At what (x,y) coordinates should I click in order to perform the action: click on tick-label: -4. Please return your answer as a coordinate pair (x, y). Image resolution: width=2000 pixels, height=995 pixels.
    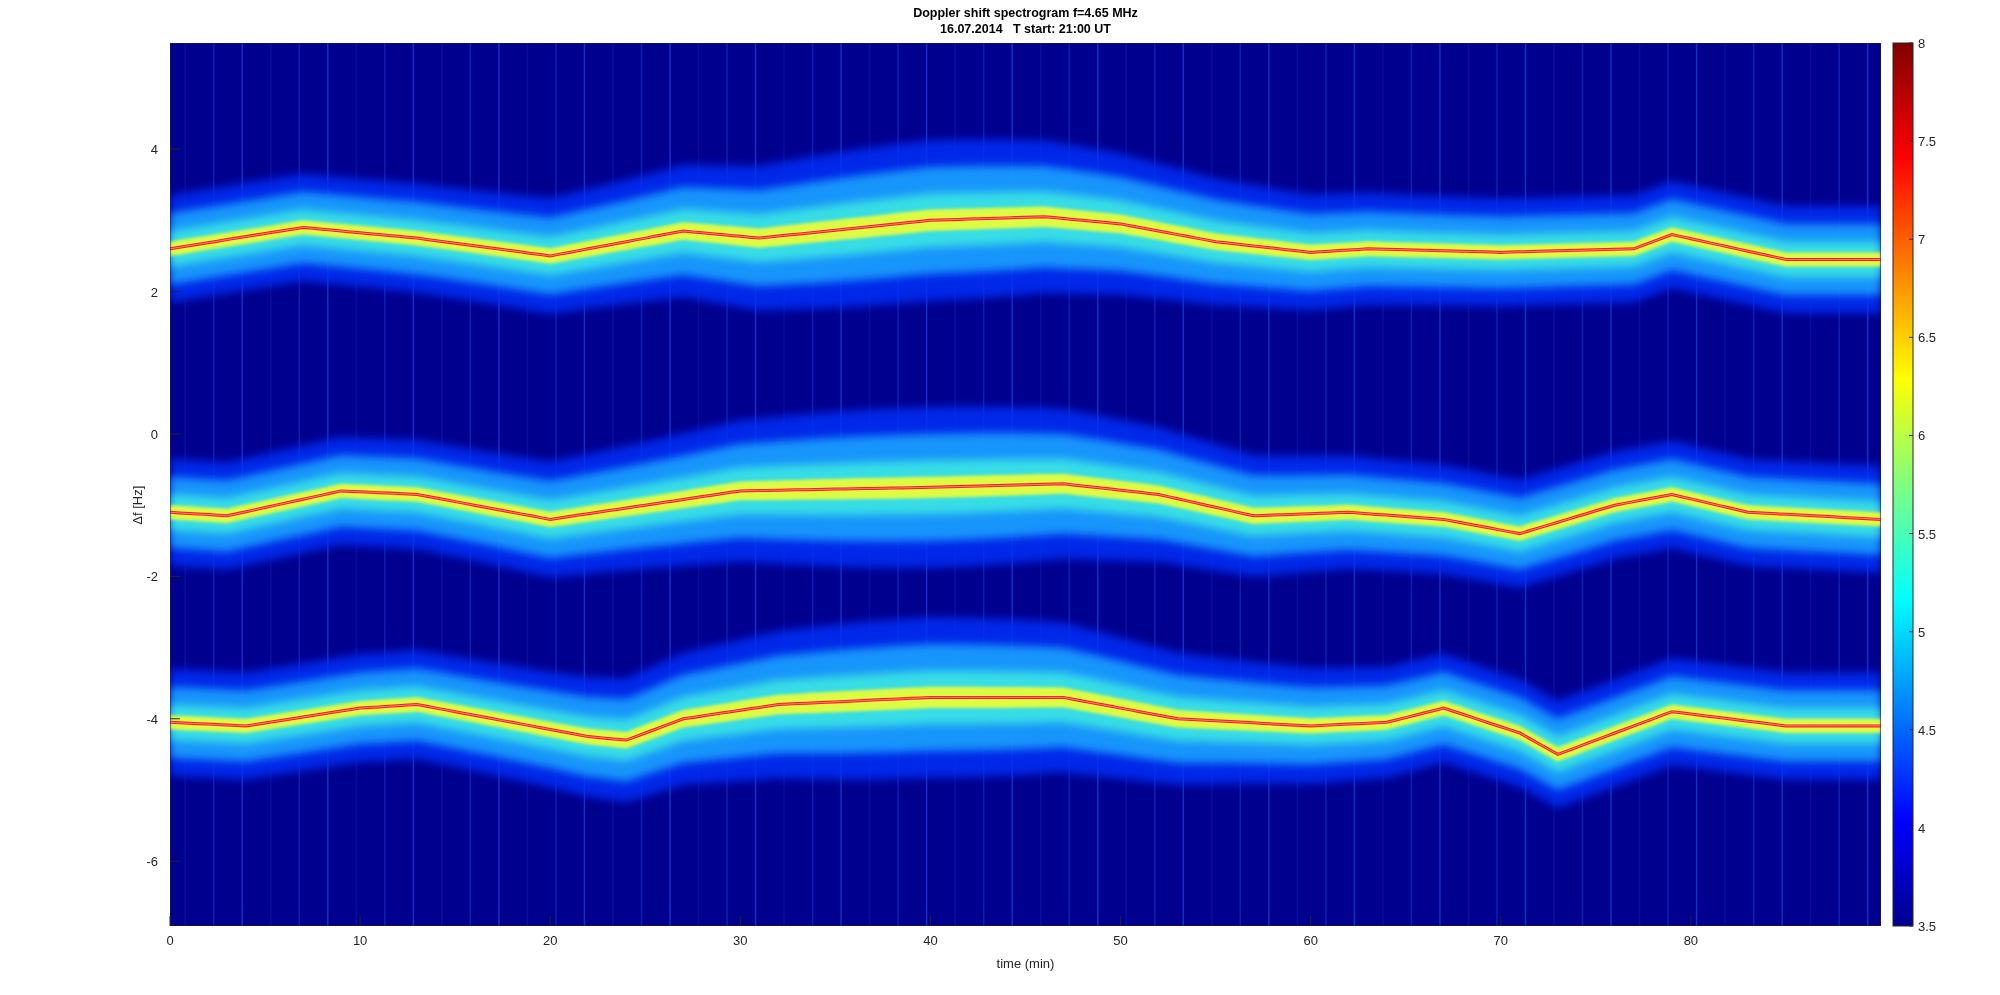
    Looking at the image, I should click on (152, 719).